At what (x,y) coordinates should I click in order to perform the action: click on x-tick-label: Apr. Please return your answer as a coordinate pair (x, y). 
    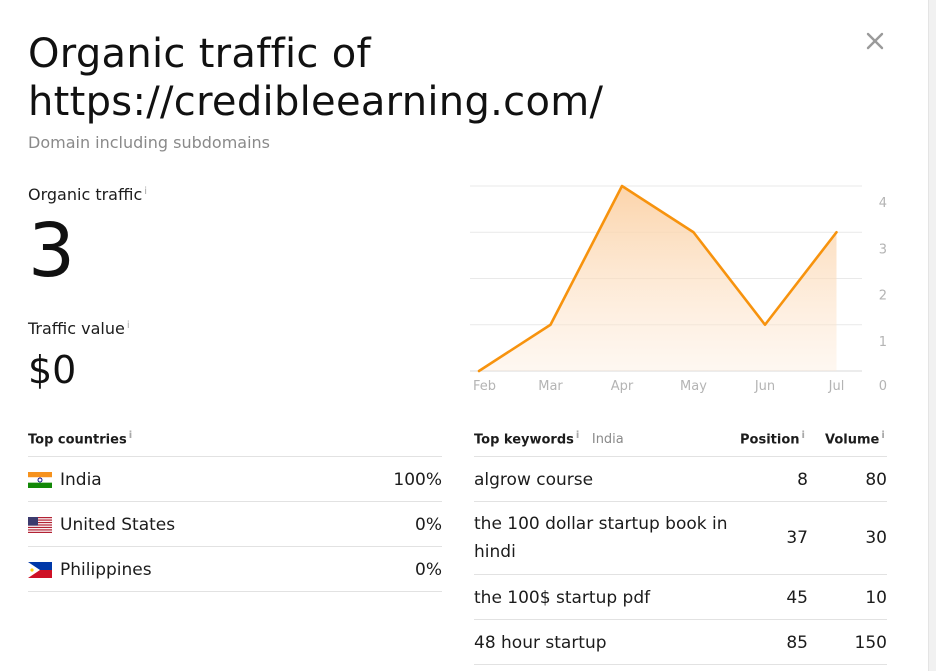
    Looking at the image, I should click on (622, 386).